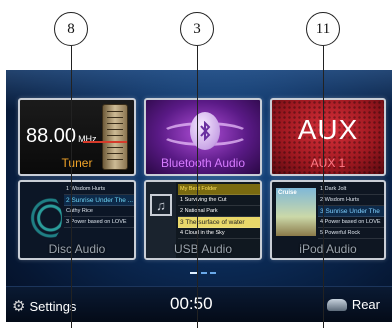  I want to click on bluetooth-icon, so click(205, 131).